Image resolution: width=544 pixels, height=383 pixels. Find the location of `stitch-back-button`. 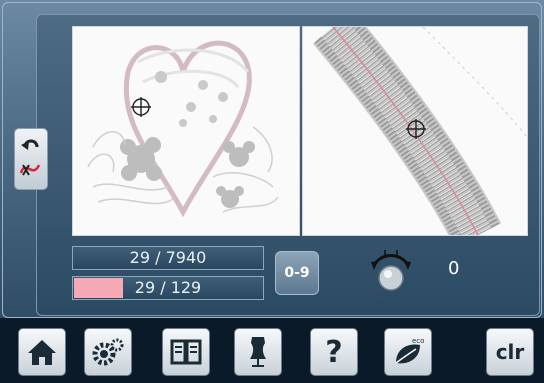

stitch-back-button is located at coordinates (31, 159).